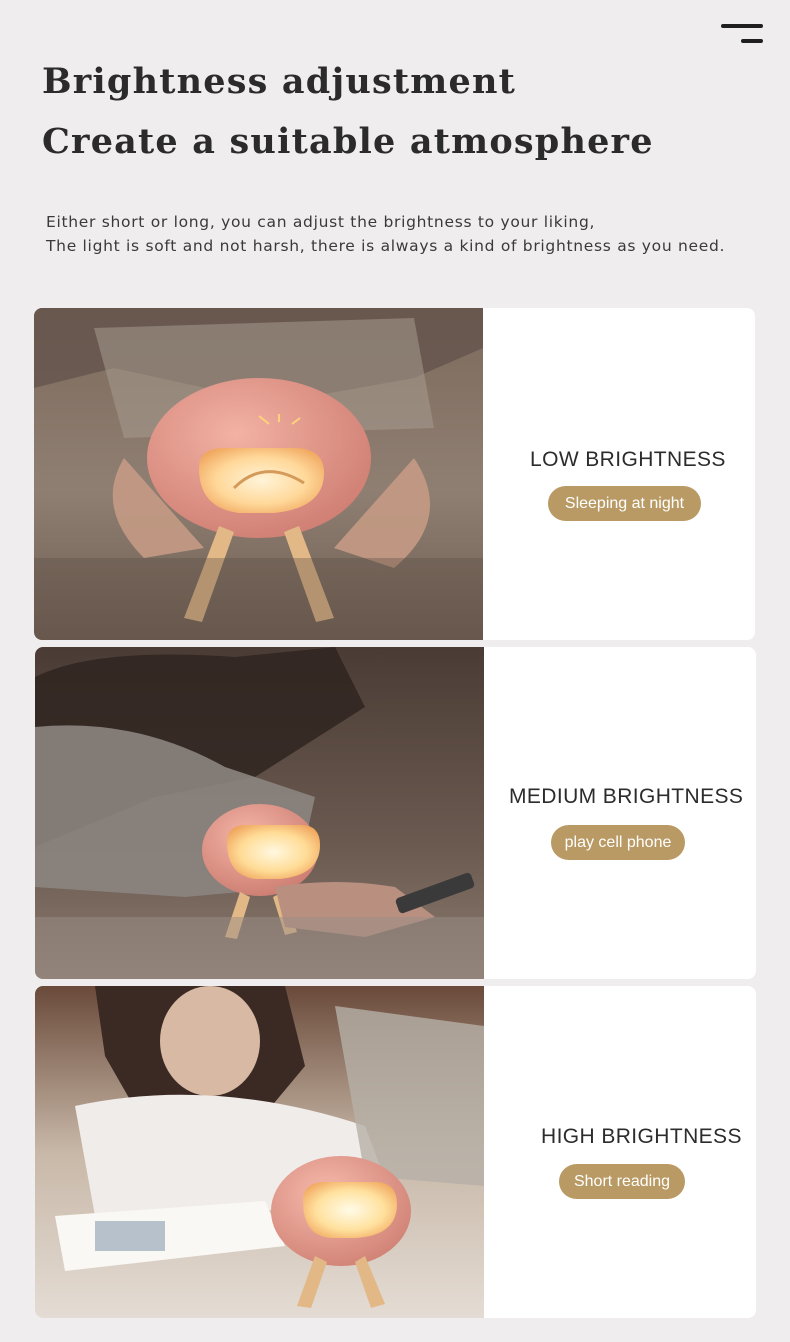  Describe the element at coordinates (622, 1181) in the screenshot. I see `short-reading-tag: Short reading` at that location.